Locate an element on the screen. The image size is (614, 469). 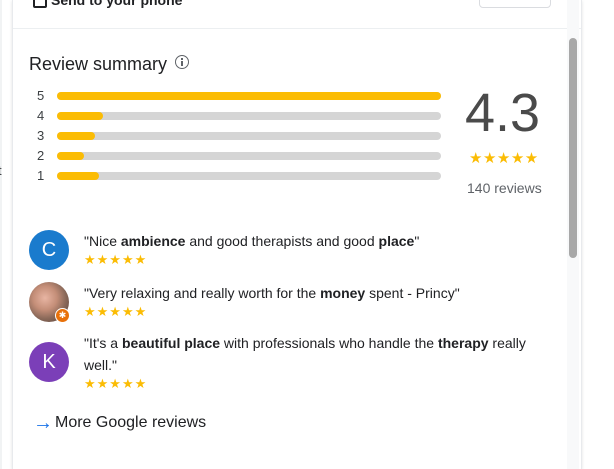
review-text: " is located at coordinates (417, 241).